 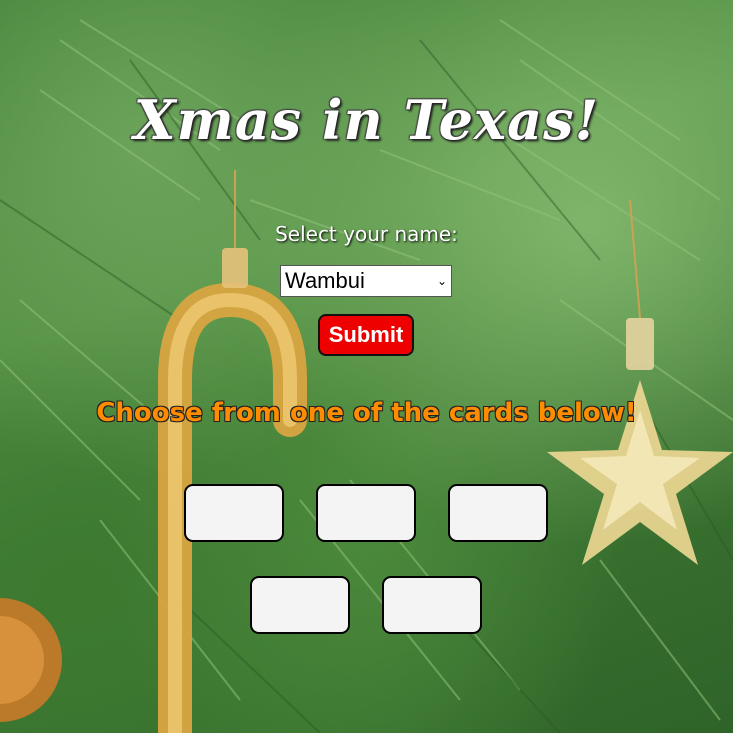 What do you see at coordinates (366, 413) in the screenshot?
I see `choose-cards-heading: Choose from one of the cards below!` at bounding box center [366, 413].